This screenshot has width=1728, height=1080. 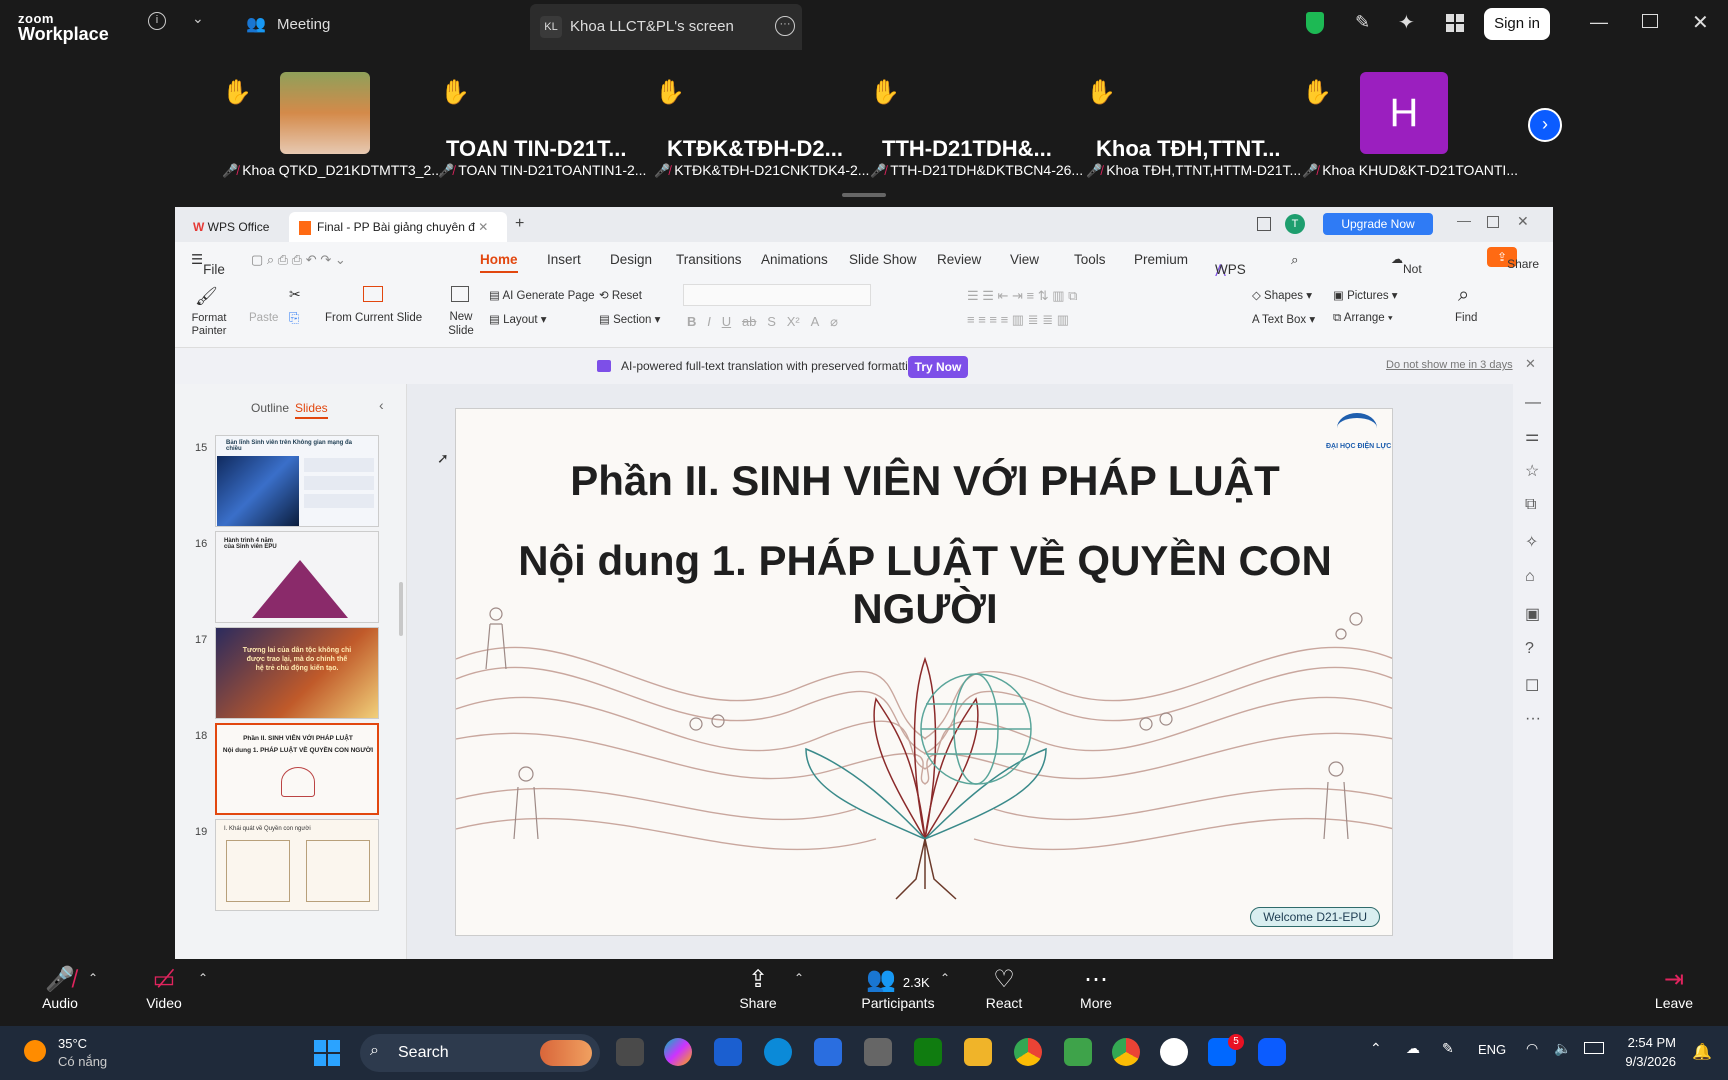 What do you see at coordinates (303, 24) in the screenshot?
I see `meeting-label: Meeting` at bounding box center [303, 24].